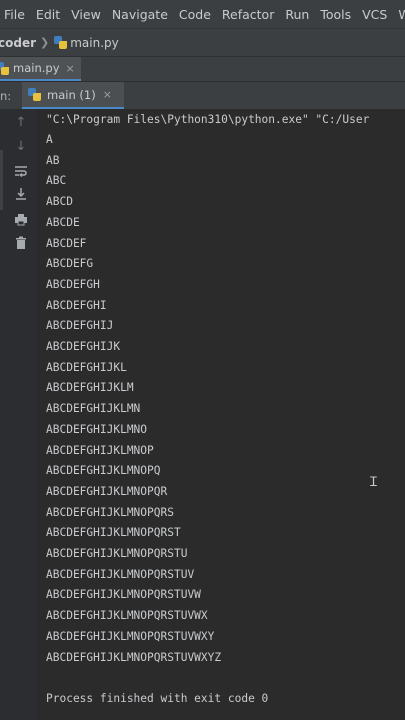  Describe the element at coordinates (49, 139) in the screenshot. I see `console-output-line: A` at that location.